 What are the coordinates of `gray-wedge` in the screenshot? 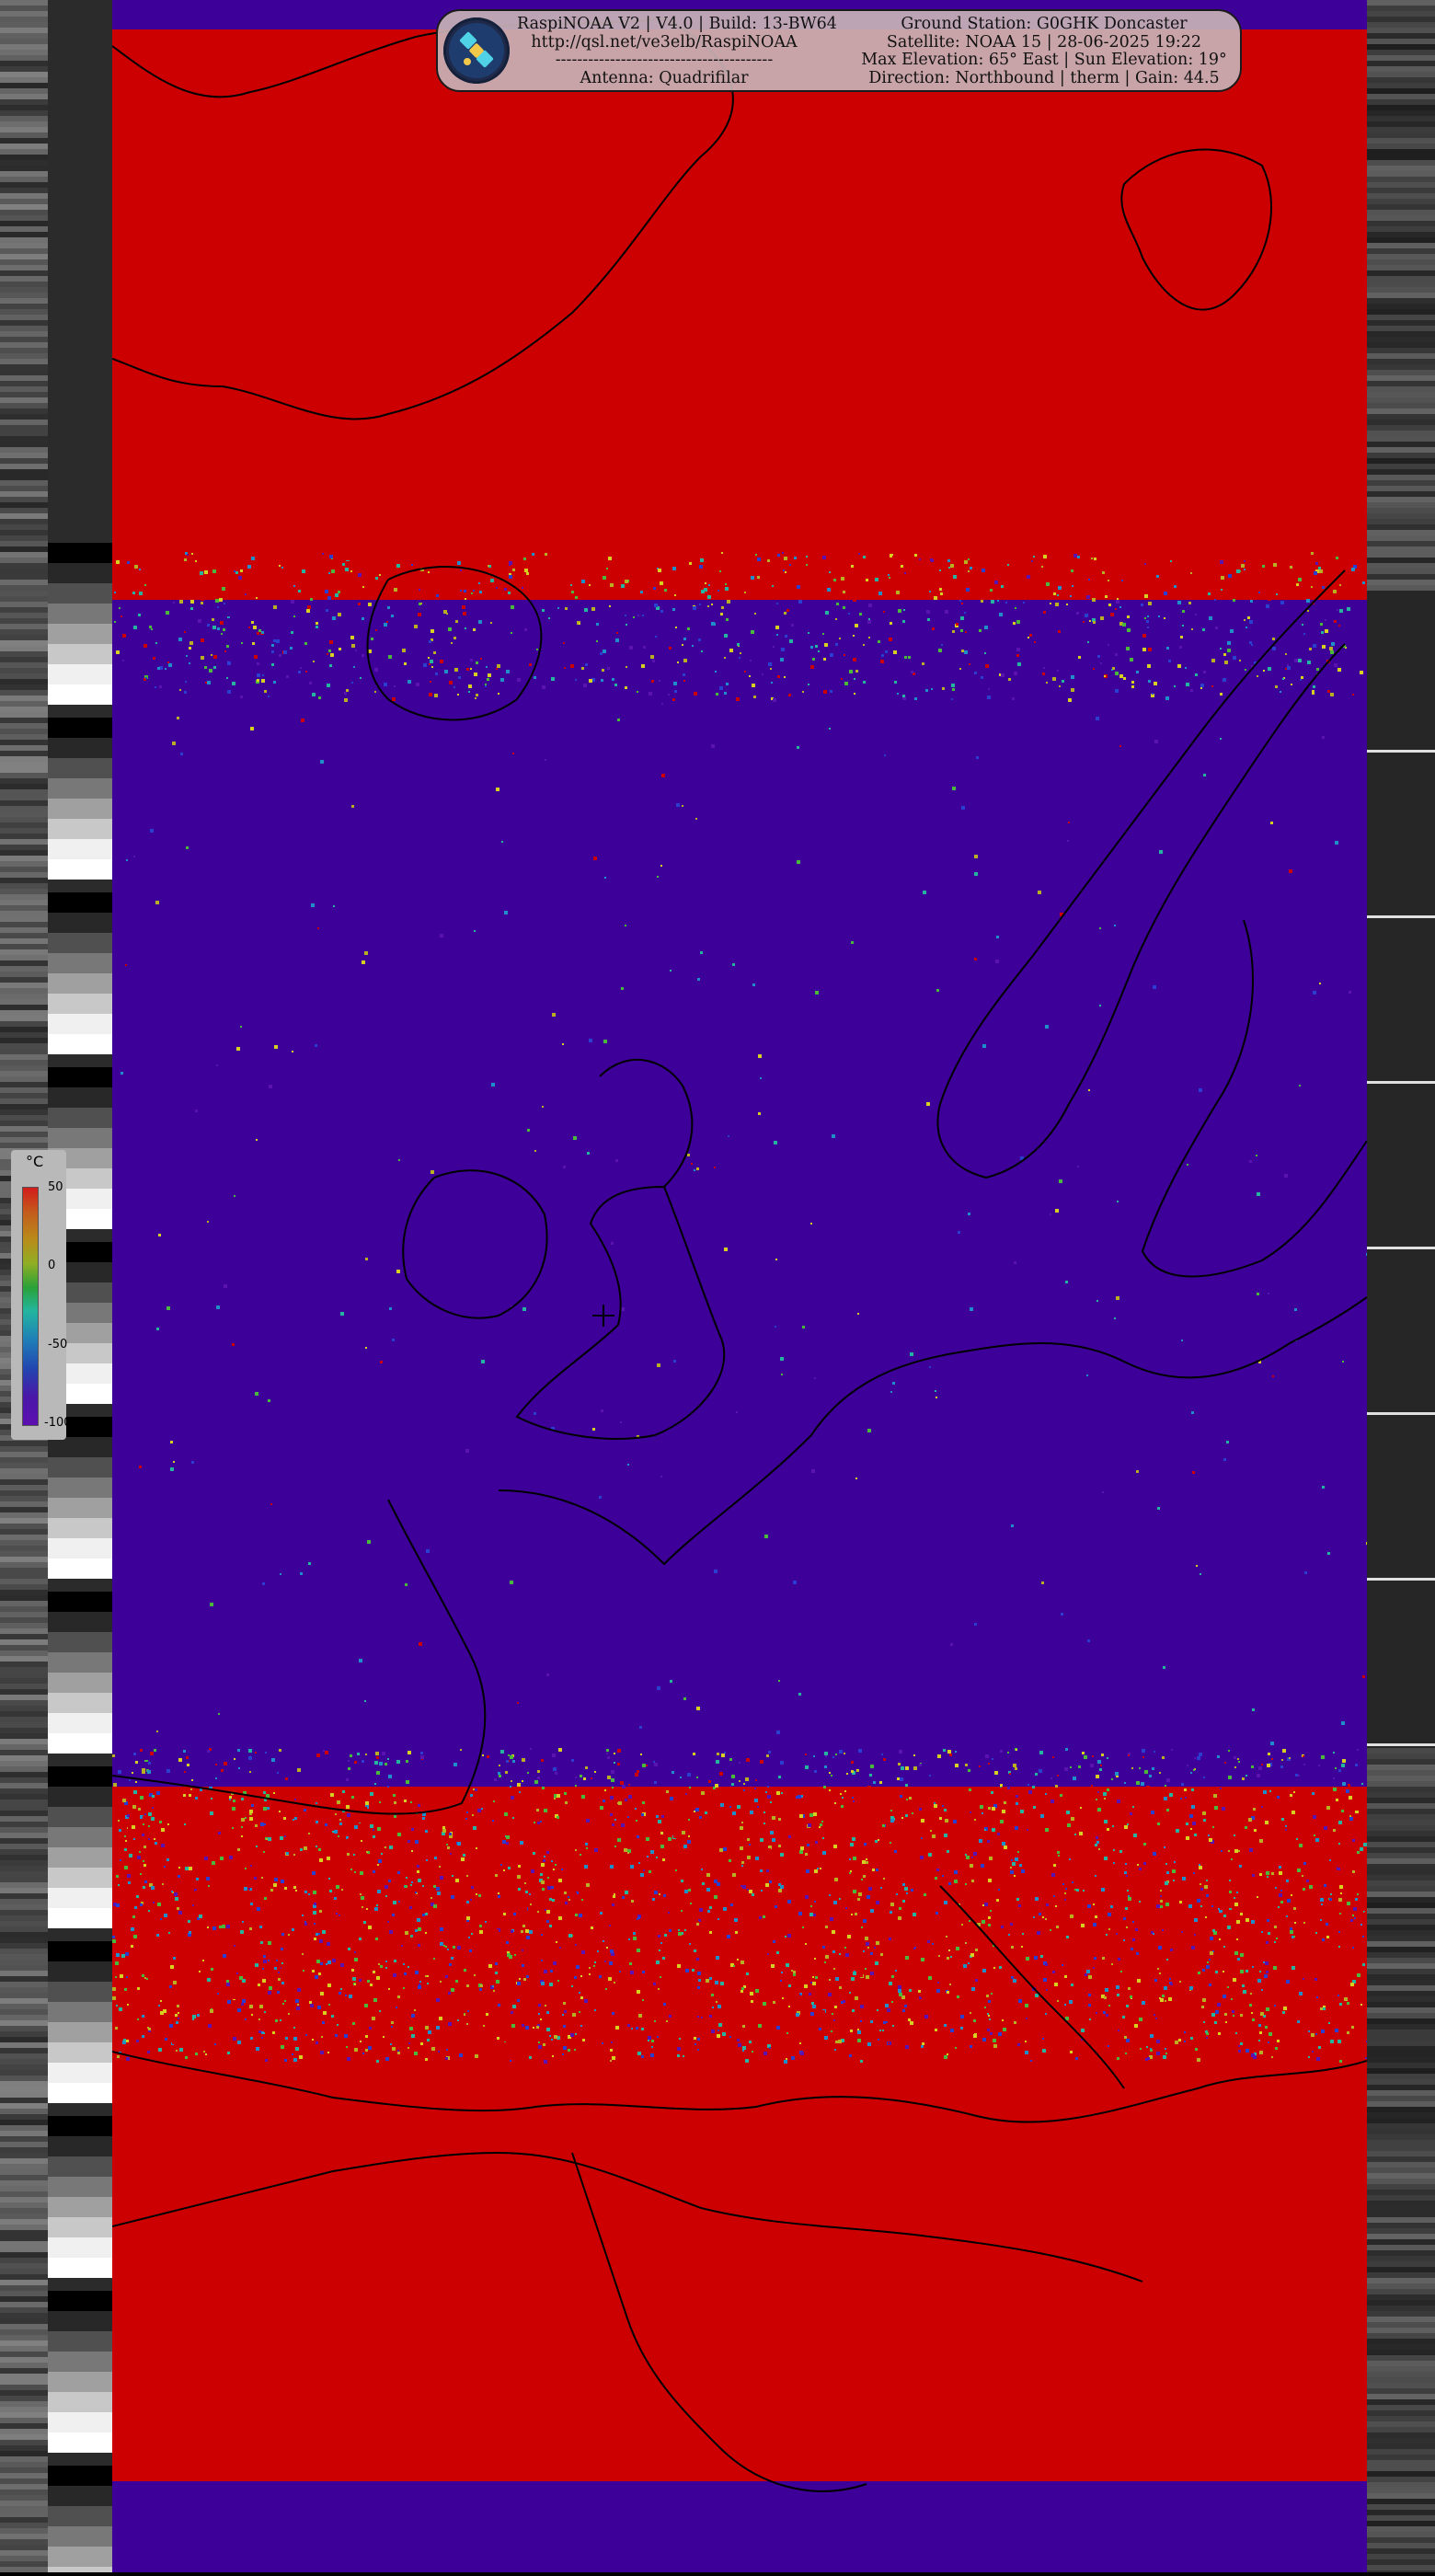 It's located at (80, 2166).